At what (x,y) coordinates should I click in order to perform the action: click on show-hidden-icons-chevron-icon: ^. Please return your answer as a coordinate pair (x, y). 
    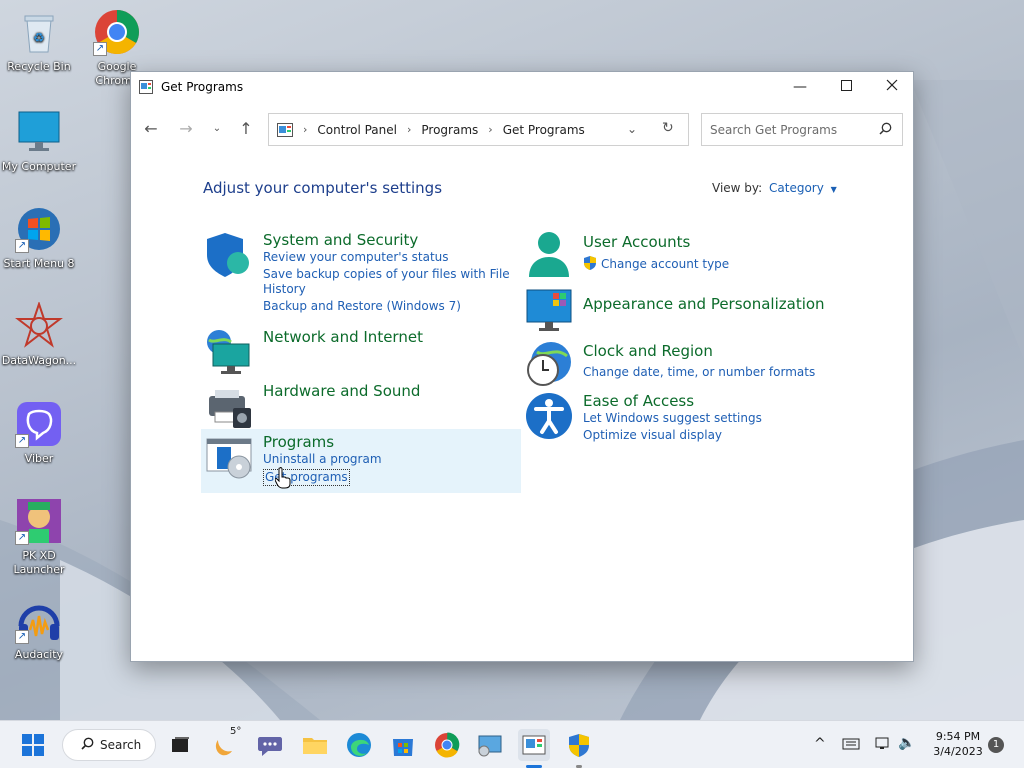
    Looking at the image, I should click on (820, 744).